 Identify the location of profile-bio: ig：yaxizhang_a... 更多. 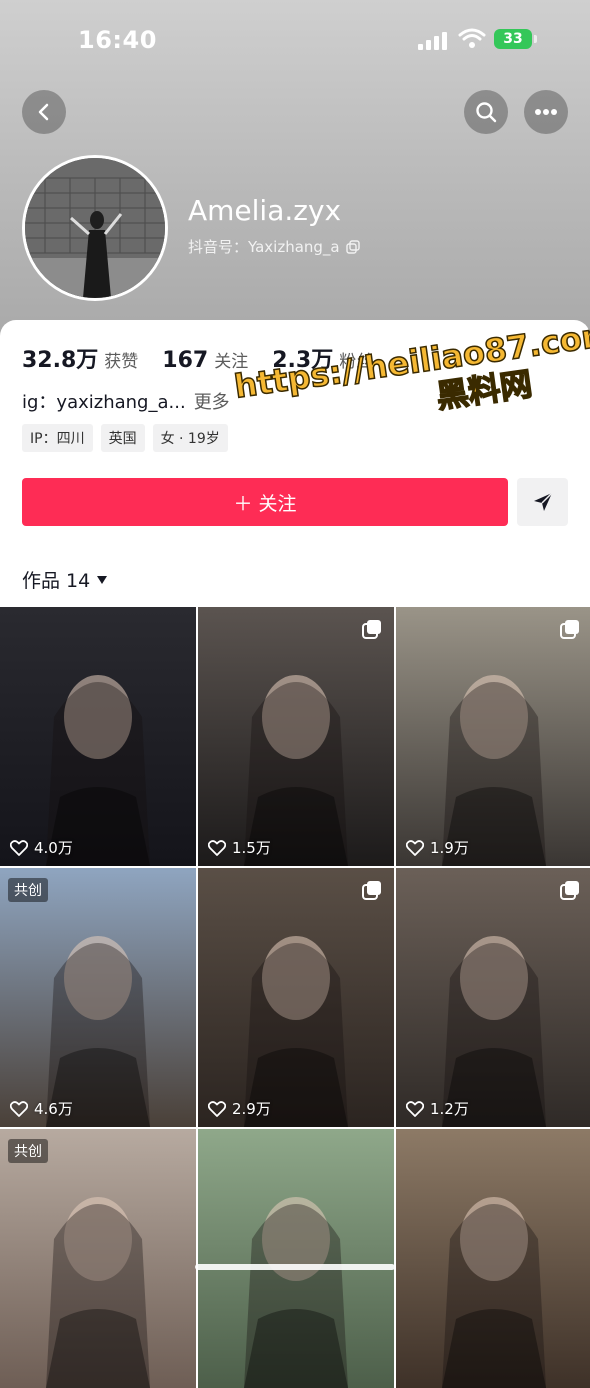
(126, 401).